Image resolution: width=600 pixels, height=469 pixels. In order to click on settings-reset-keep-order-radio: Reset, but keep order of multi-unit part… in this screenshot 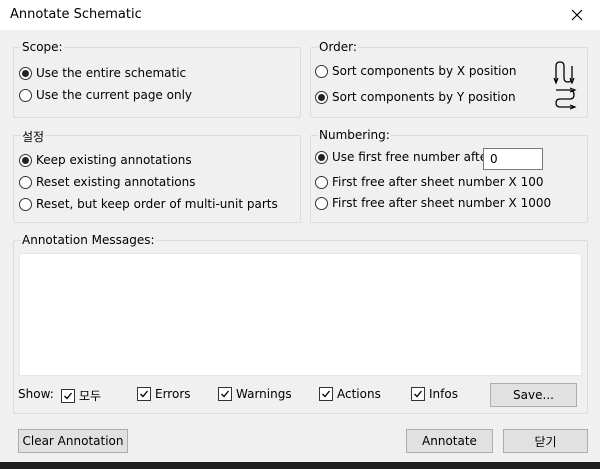, I will do `click(148, 204)`.